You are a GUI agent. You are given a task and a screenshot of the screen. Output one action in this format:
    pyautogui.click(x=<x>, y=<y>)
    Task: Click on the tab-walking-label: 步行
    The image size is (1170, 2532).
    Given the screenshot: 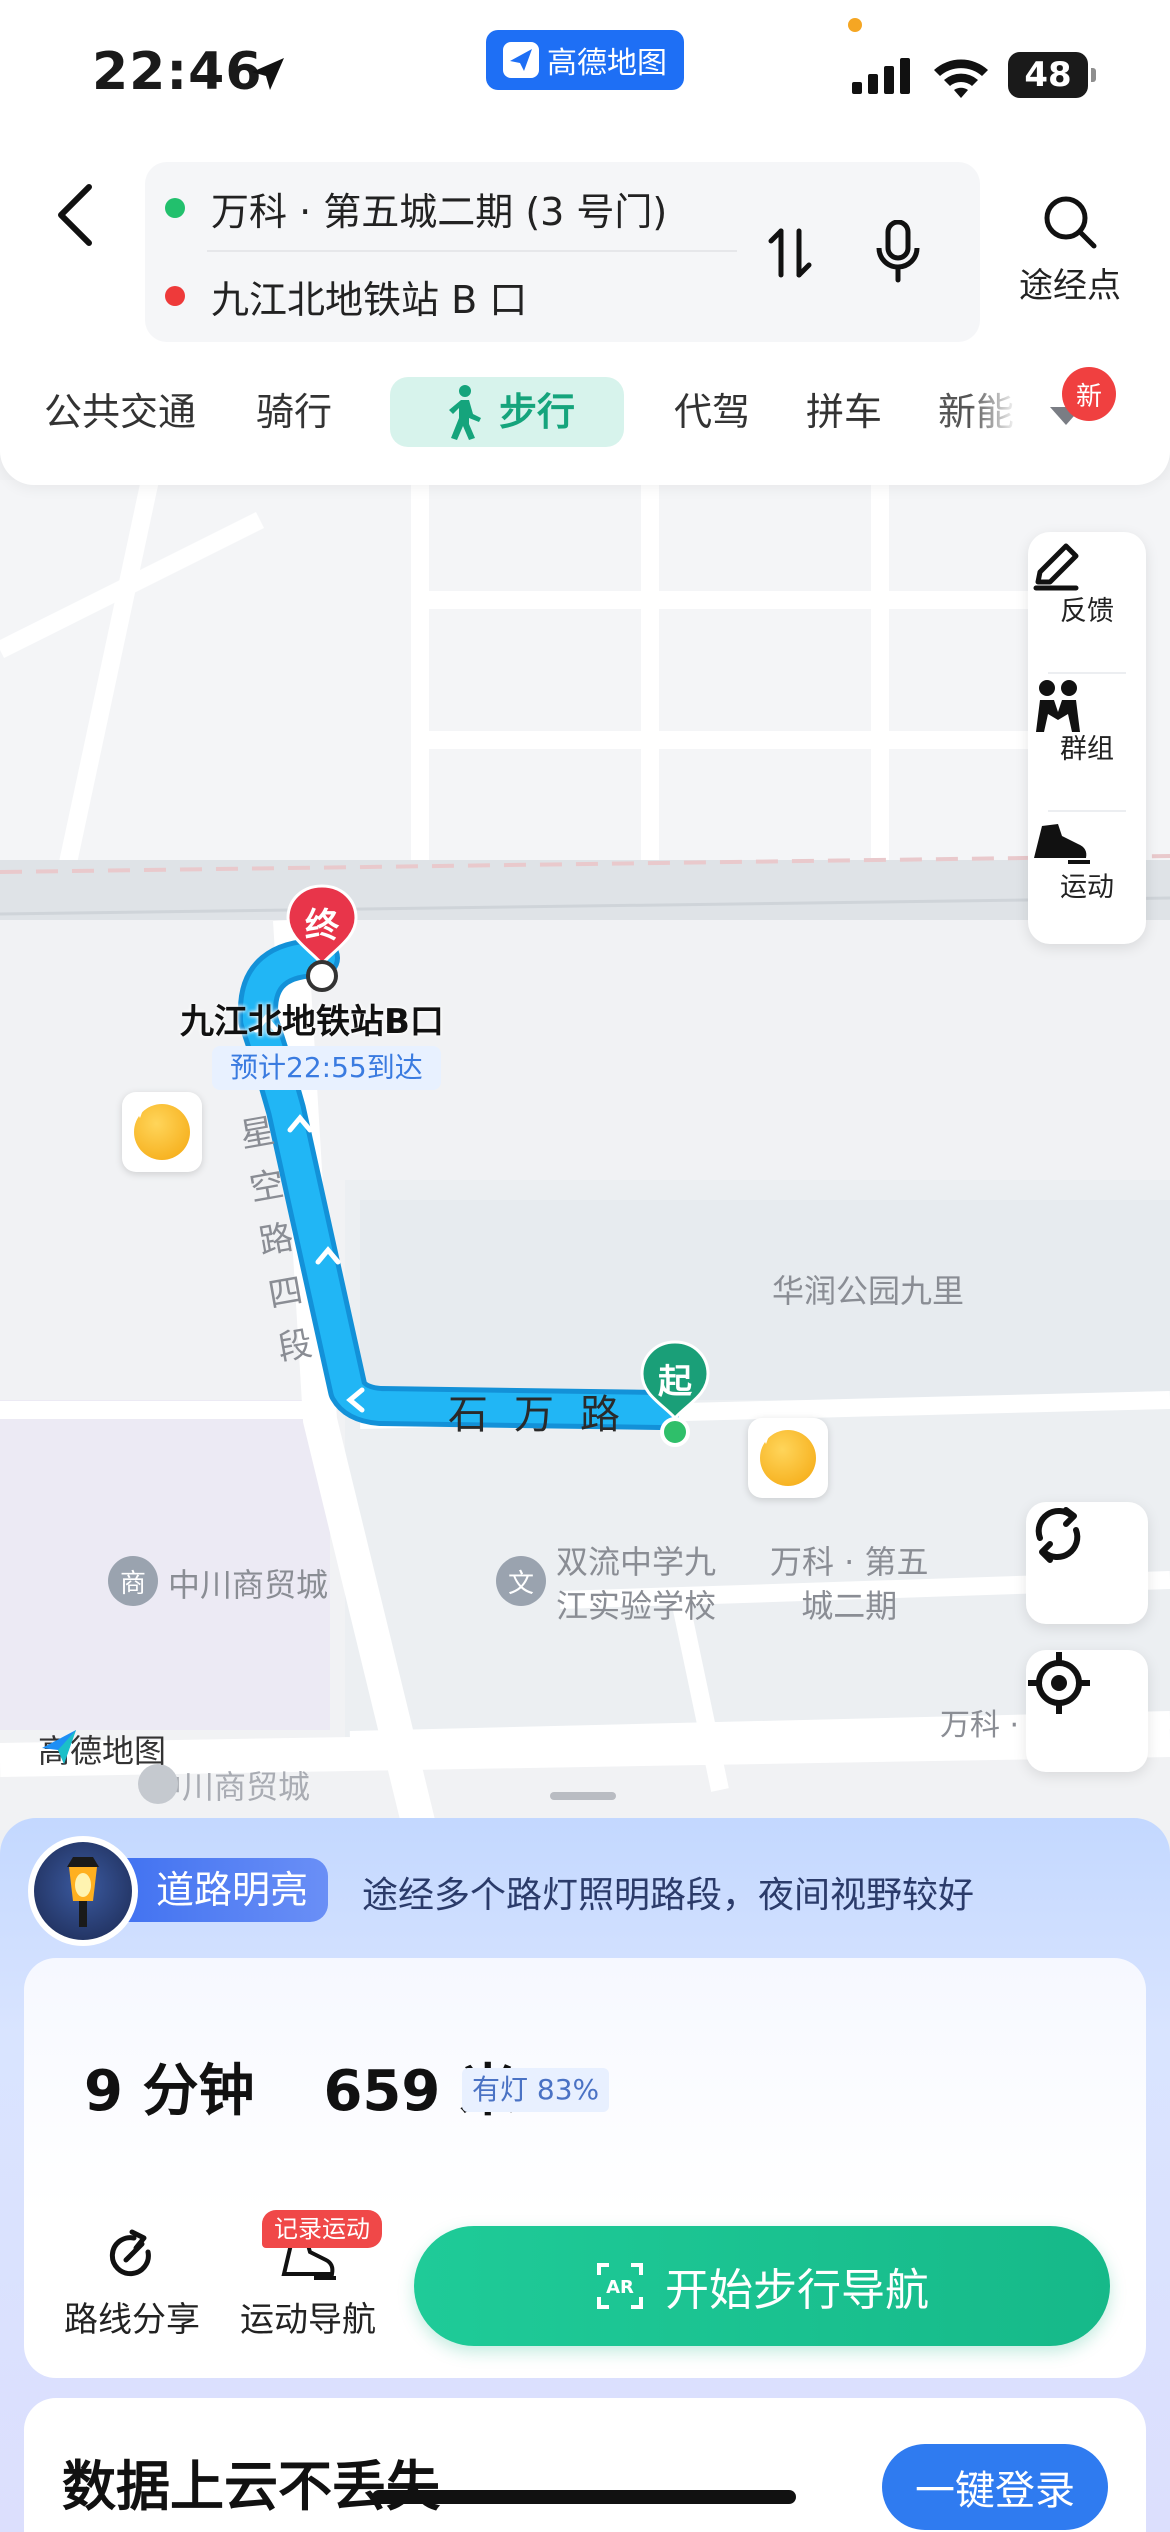 What is the action you would take?
    pyautogui.click(x=536, y=412)
    